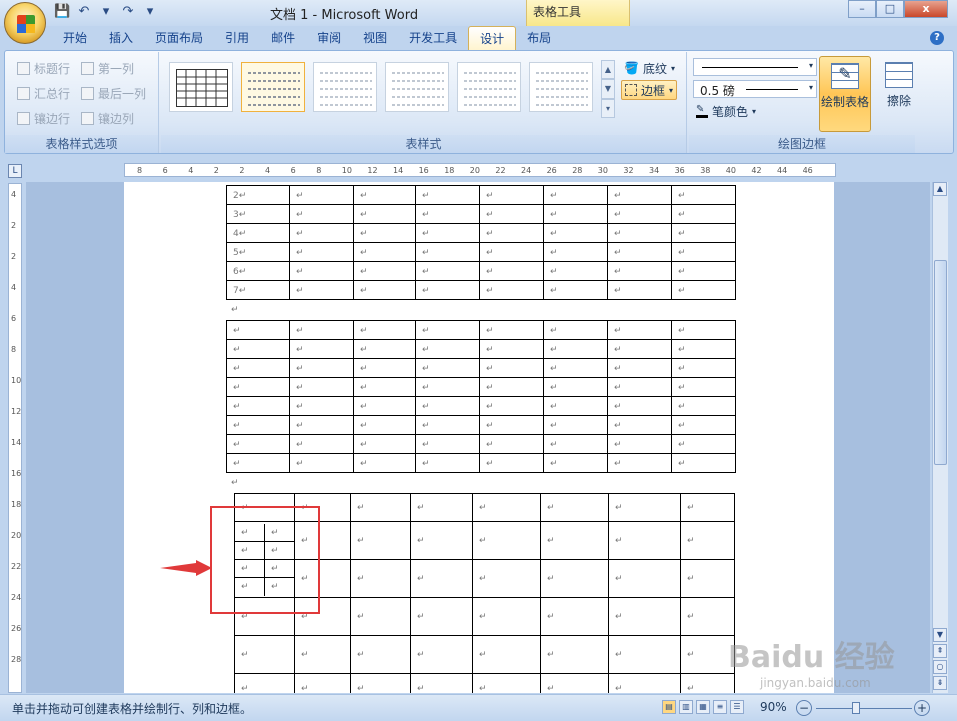 The width and height of the screenshot is (957, 721). What do you see at coordinates (890, 9) in the screenshot?
I see `maximize-button: □` at bounding box center [890, 9].